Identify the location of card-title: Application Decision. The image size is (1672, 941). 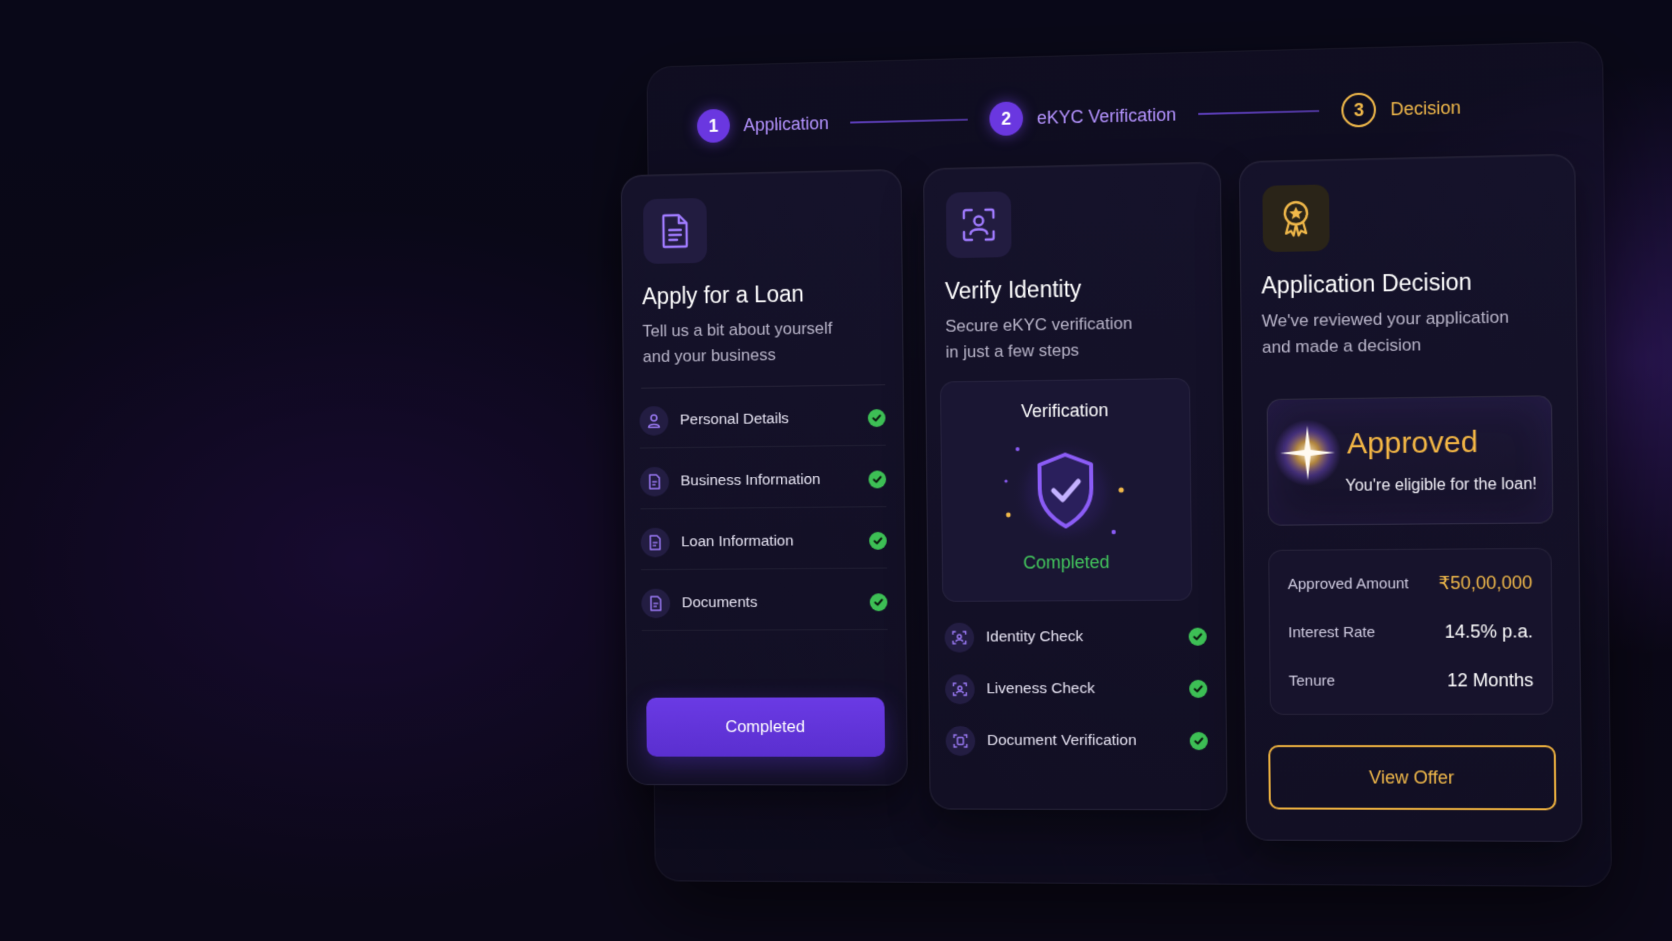
(1366, 283).